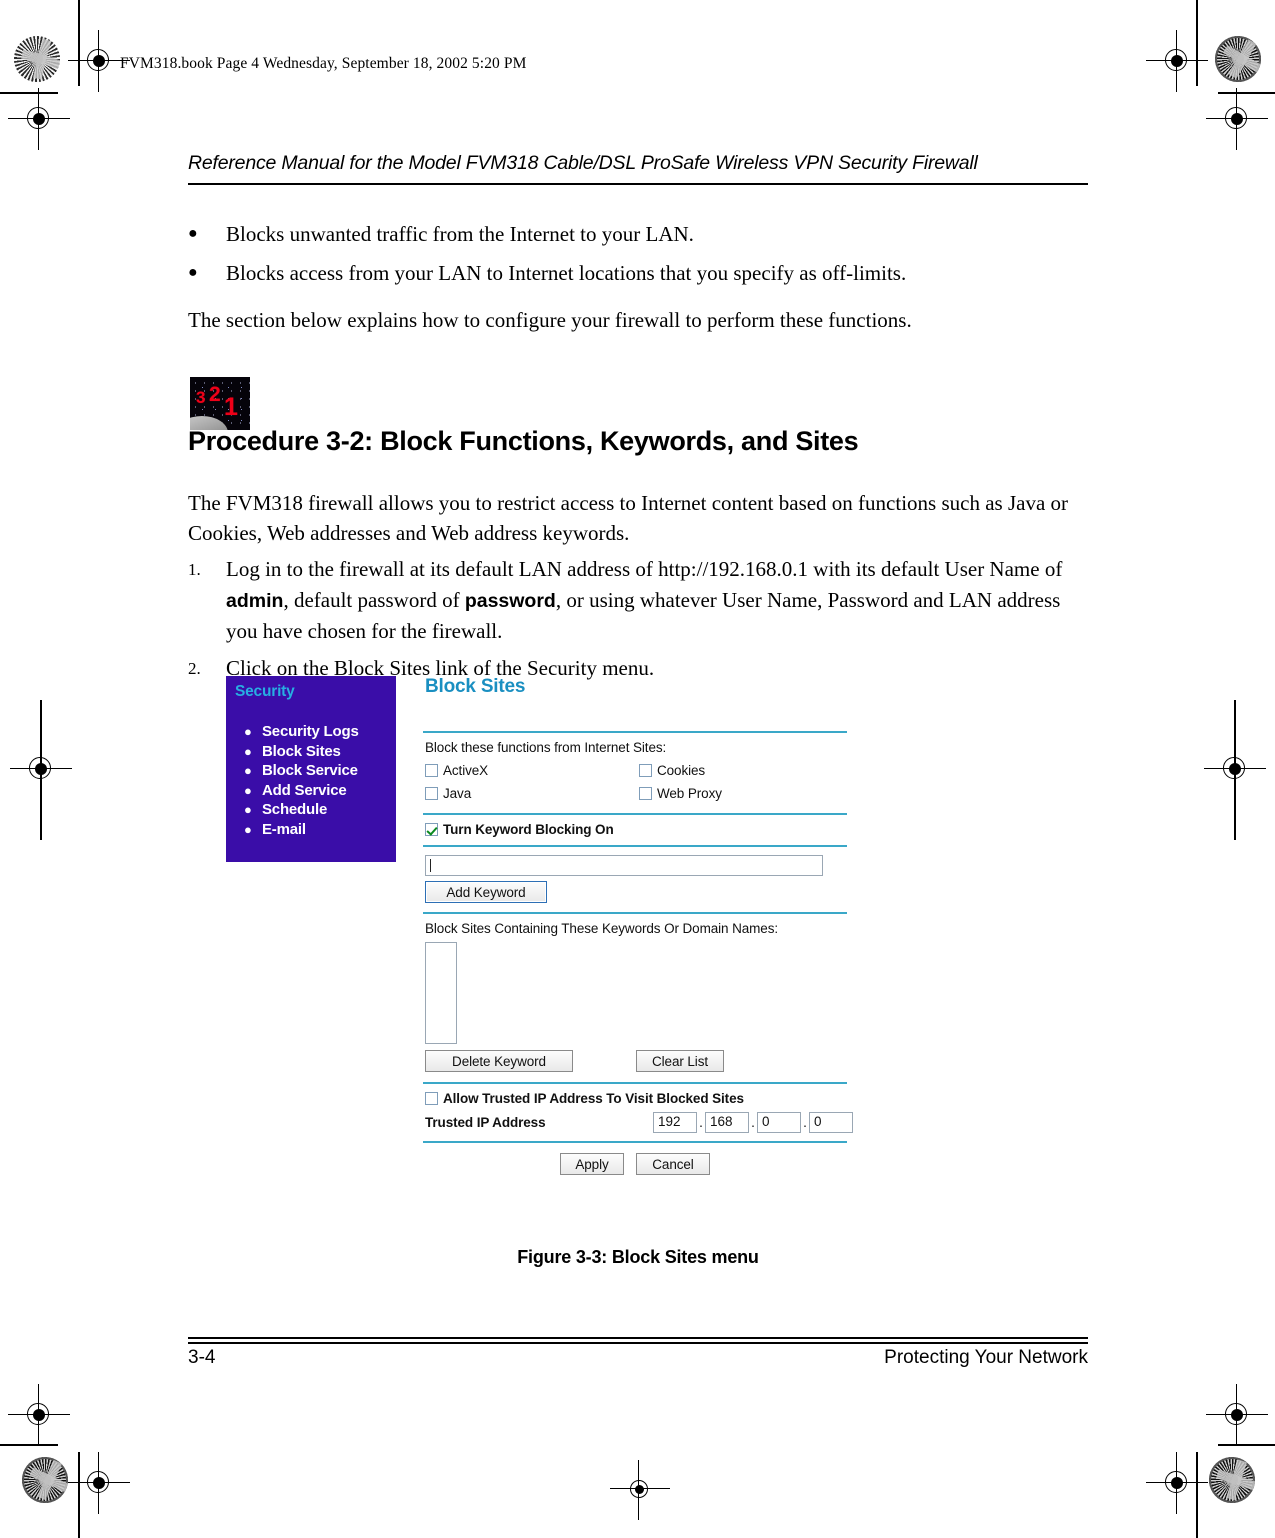 This screenshot has height=1538, width=1275. I want to click on security-menu-title: Security, so click(265, 691).